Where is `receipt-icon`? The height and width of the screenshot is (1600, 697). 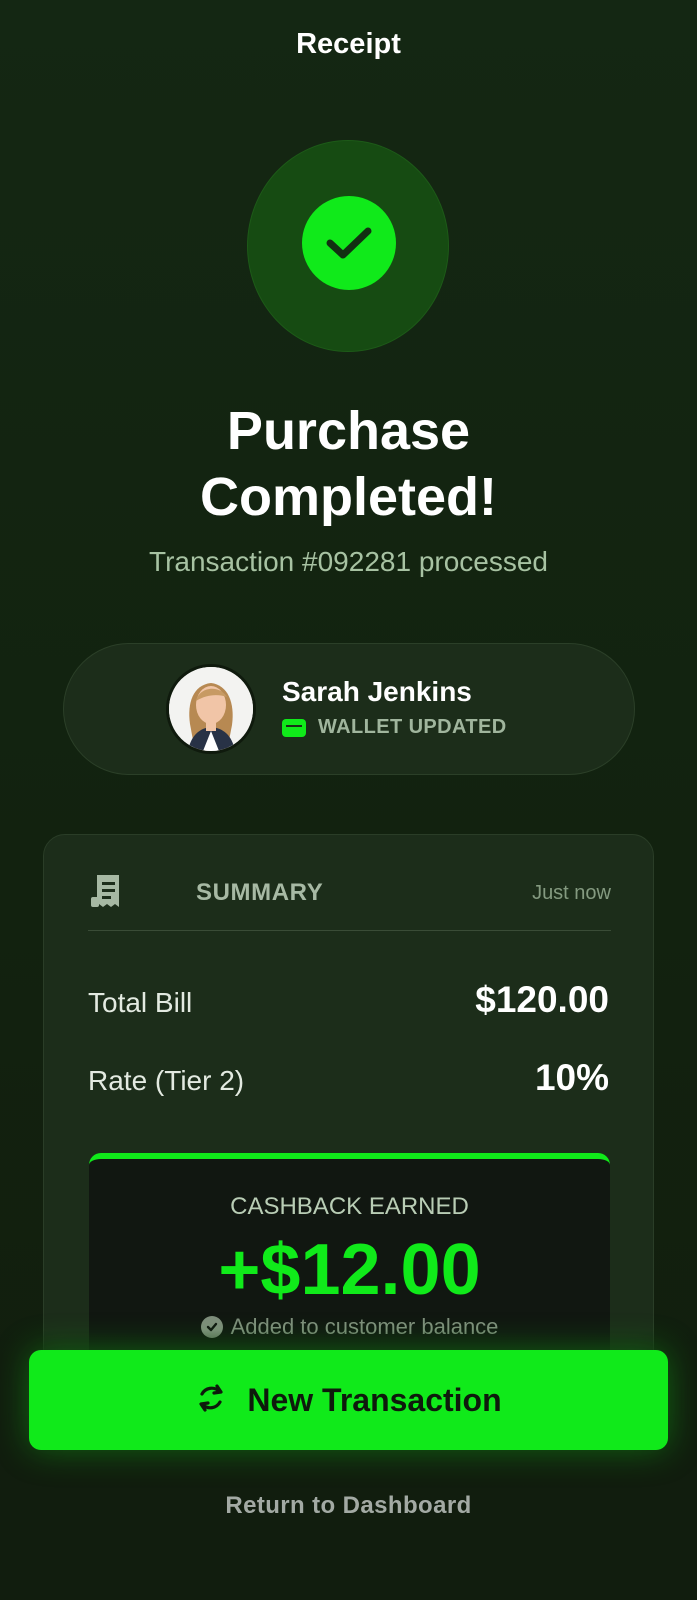
receipt-icon is located at coordinates (108, 891).